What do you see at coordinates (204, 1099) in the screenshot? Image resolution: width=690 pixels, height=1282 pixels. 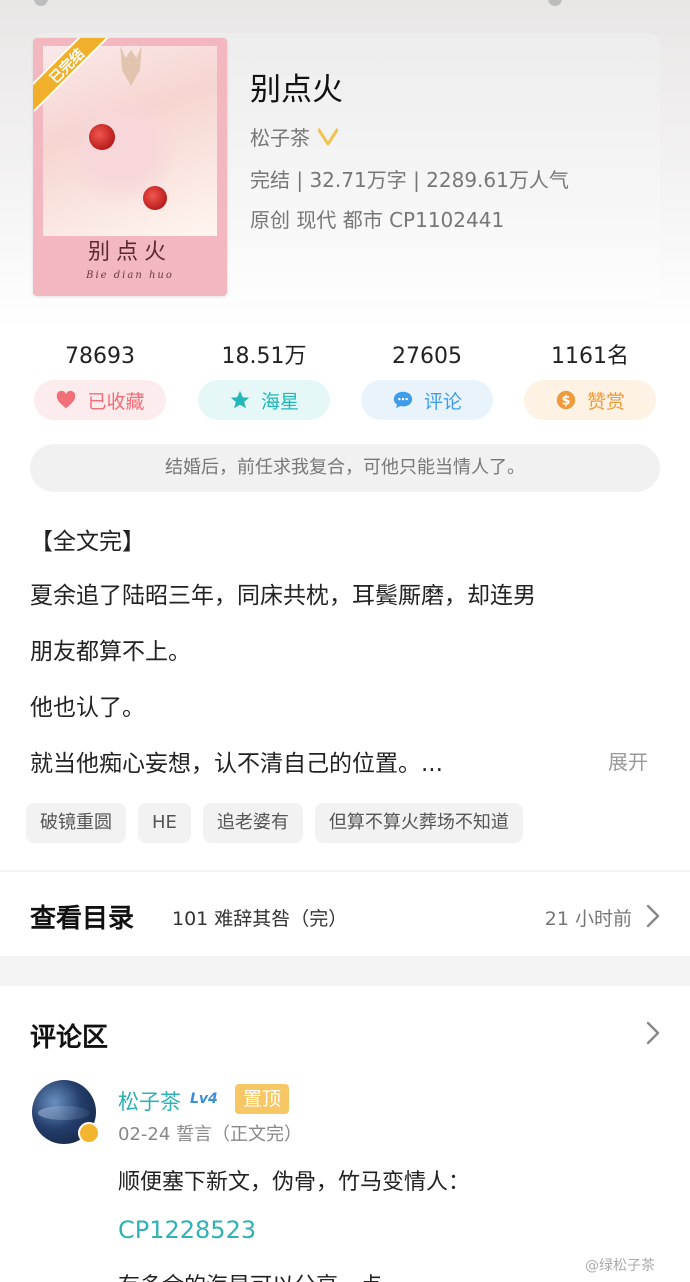 I see `level-badge: Lv4` at bounding box center [204, 1099].